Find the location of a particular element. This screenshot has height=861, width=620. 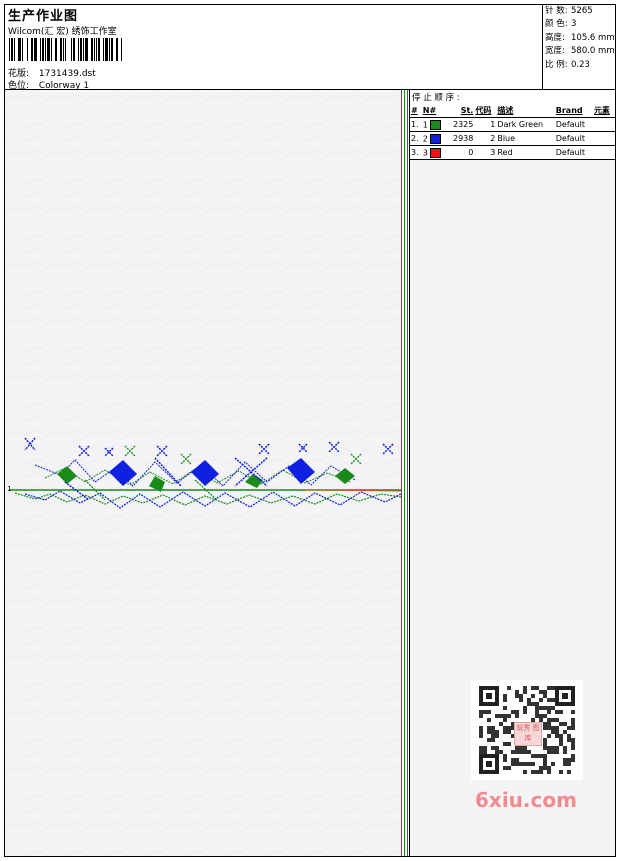

stat-label: 比 例: is located at coordinates (558, 65).